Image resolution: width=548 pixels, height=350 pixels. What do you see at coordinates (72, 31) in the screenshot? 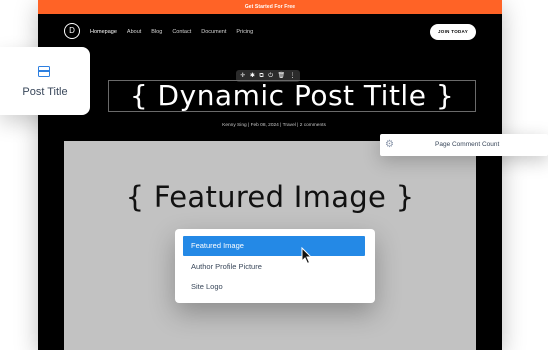
I see `site-logo: D` at bounding box center [72, 31].